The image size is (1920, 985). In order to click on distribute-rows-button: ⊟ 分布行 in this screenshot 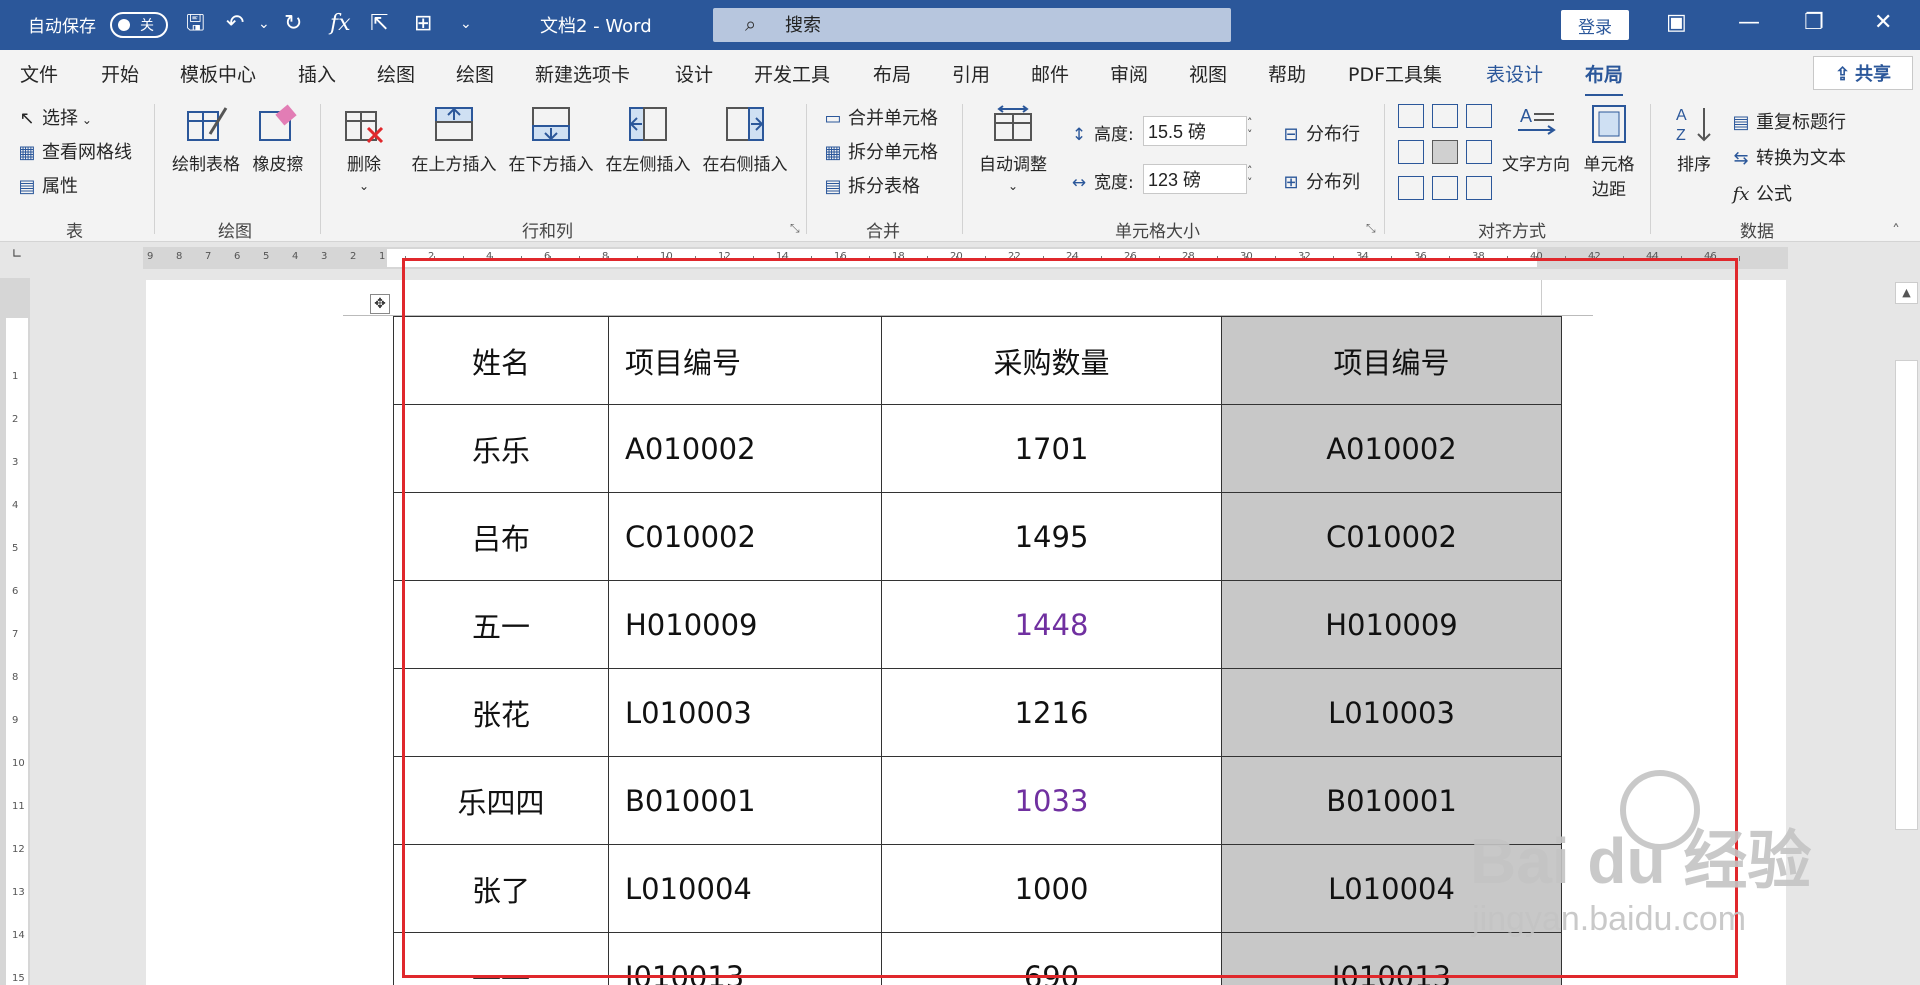, I will do `click(1320, 133)`.